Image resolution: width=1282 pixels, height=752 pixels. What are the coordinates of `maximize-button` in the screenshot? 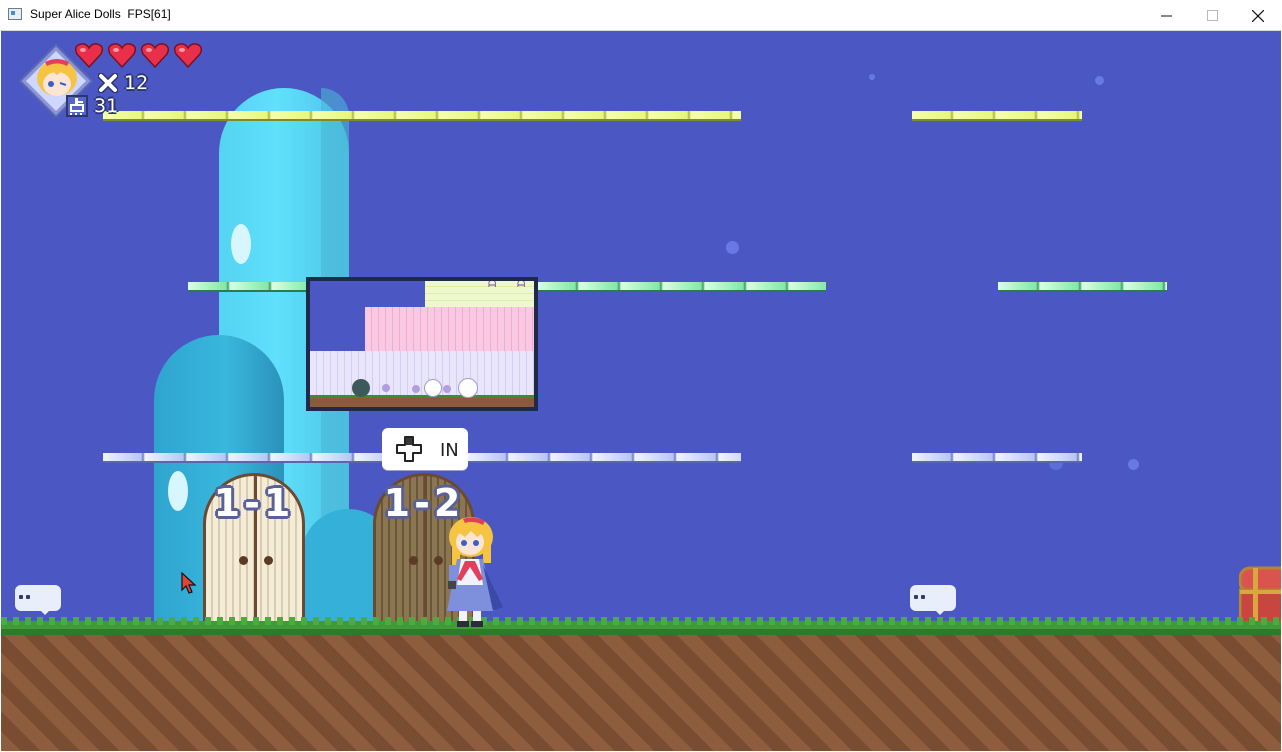 It's located at (1212, 15).